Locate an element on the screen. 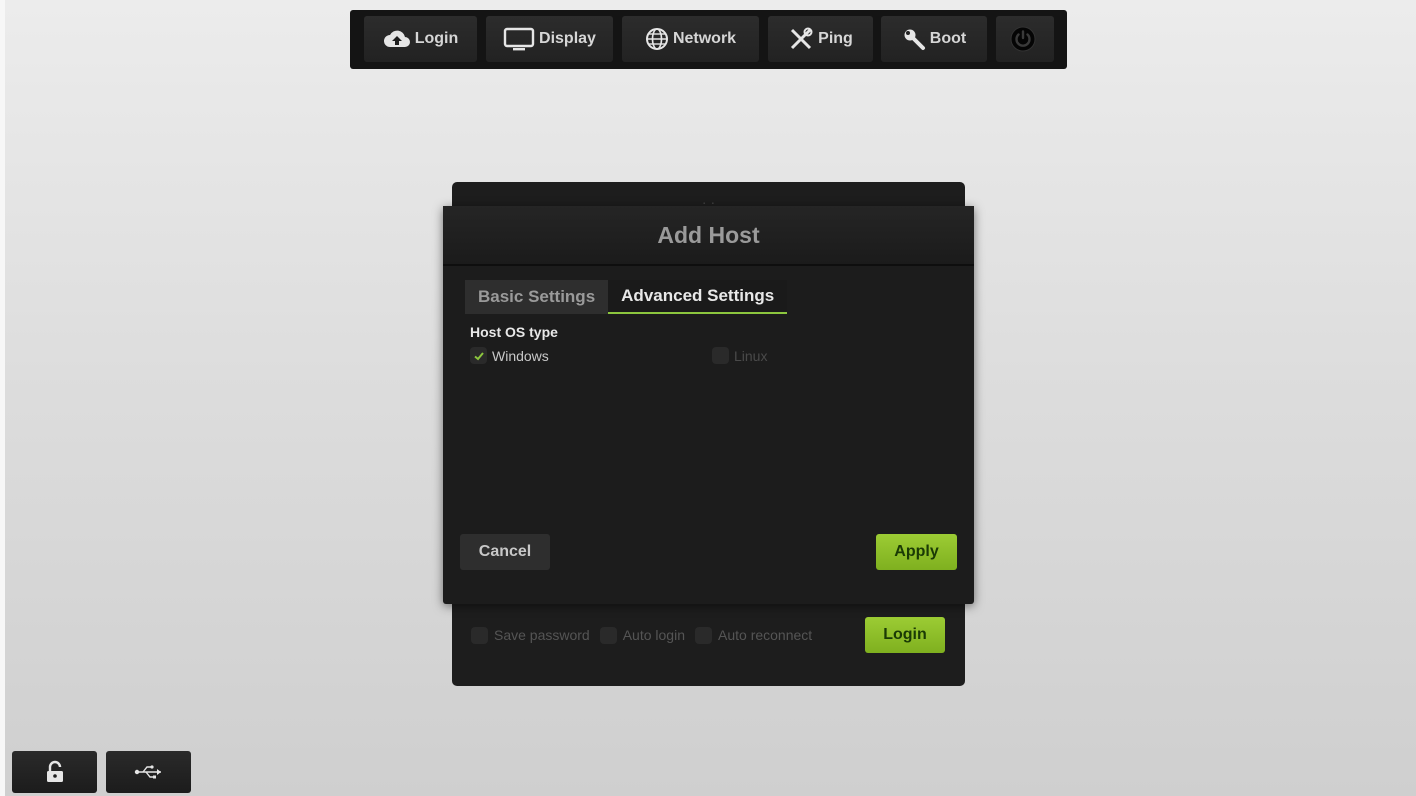 The height and width of the screenshot is (796, 1416). save-password-checkbox is located at coordinates (479, 635).